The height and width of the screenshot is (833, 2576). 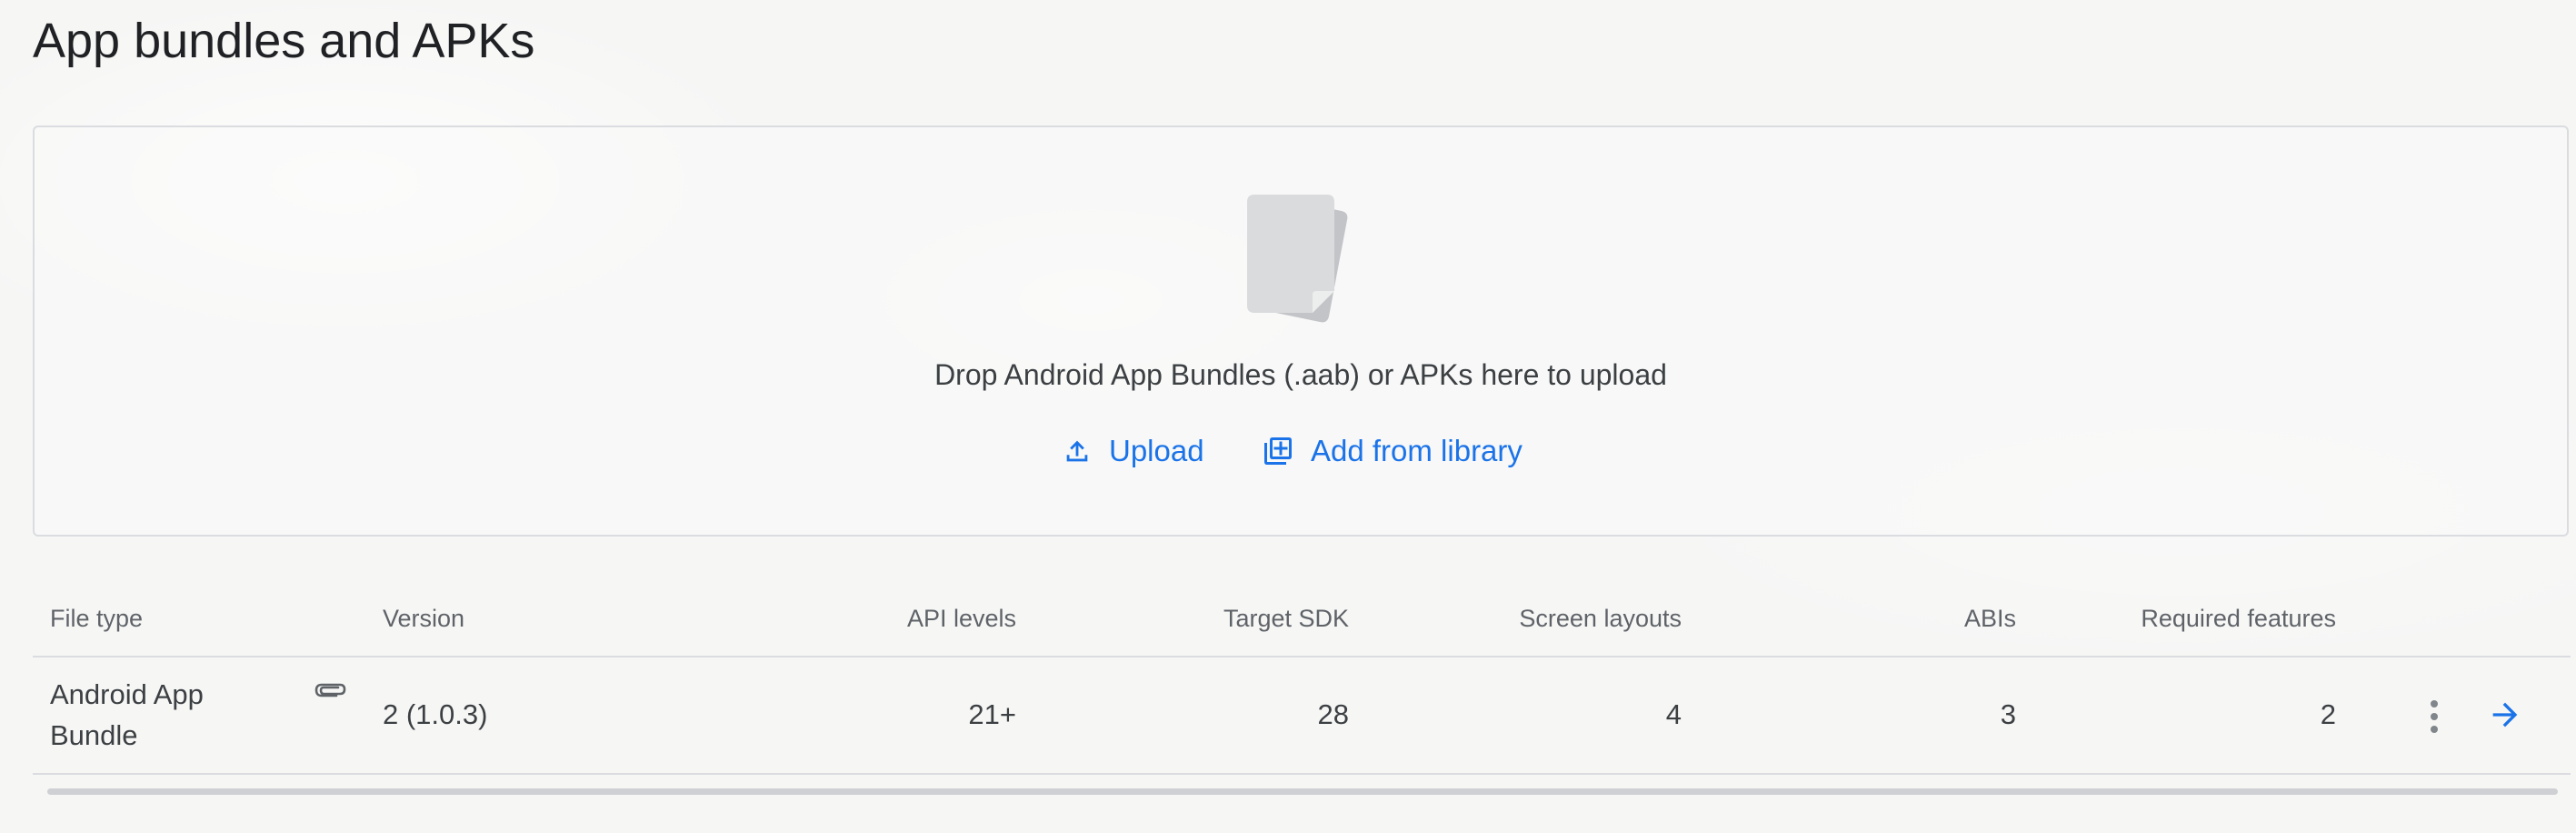 What do you see at coordinates (2328, 714) in the screenshot?
I see `required-features-cell: 2` at bounding box center [2328, 714].